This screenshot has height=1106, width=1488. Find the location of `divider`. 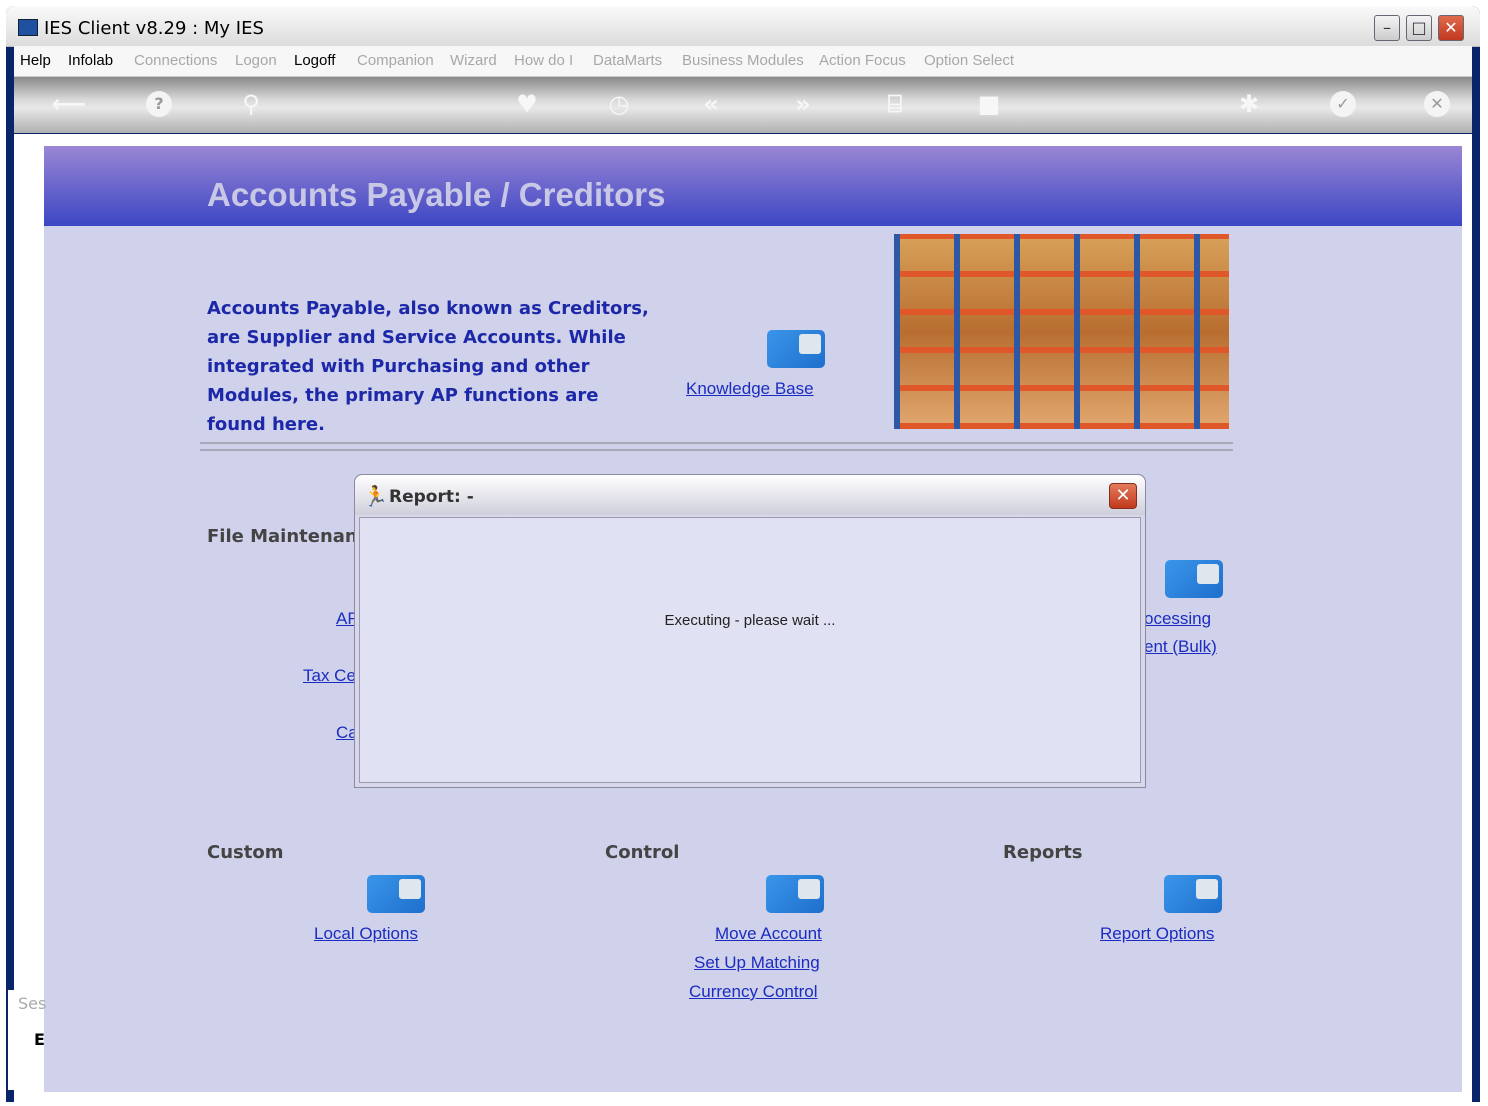

divider is located at coordinates (716, 446).